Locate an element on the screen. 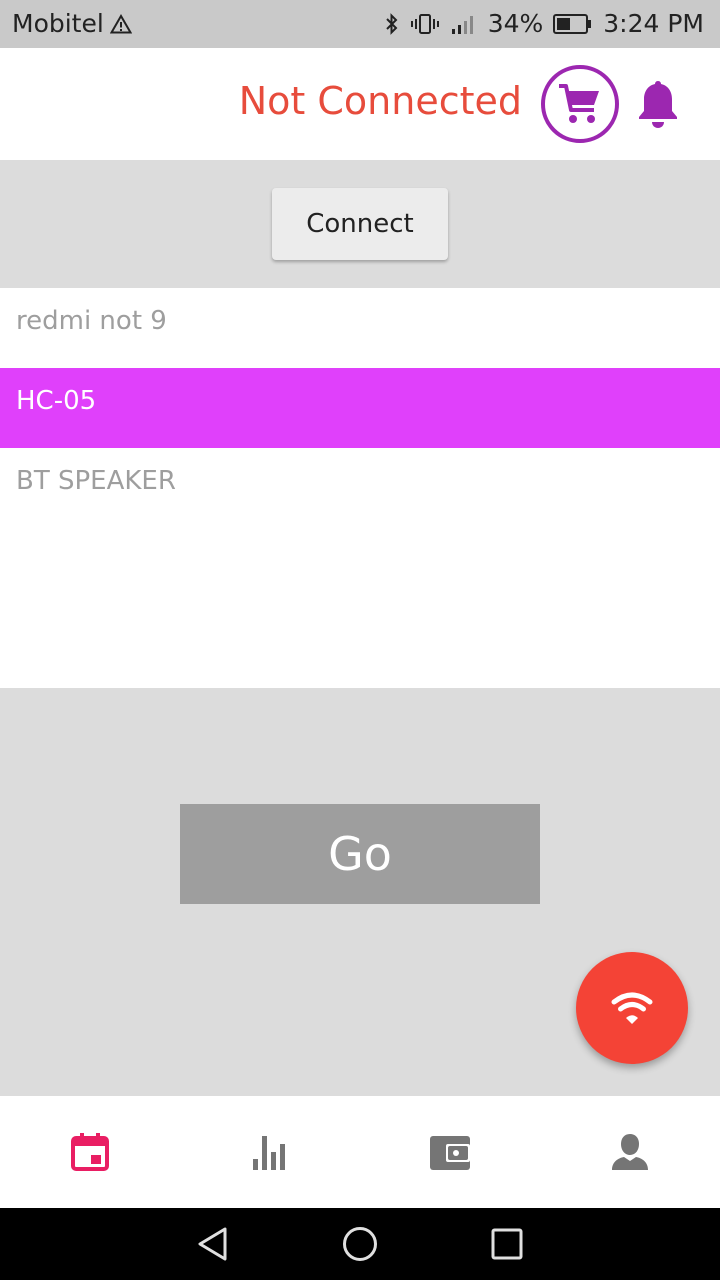 The image size is (720, 1280). status-bar: Mobitel 34% 3:24 PM is located at coordinates (360, 24).